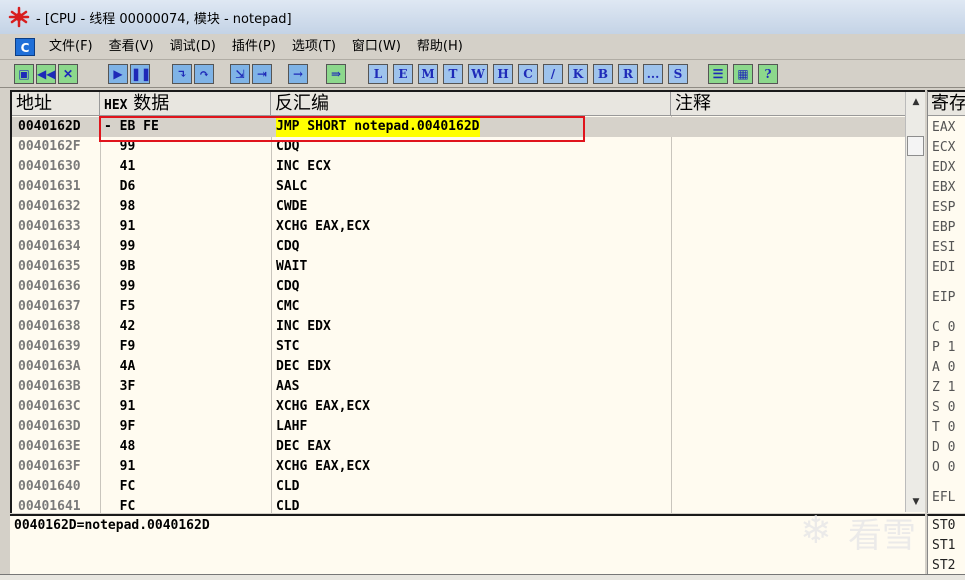 The width and height of the screenshot is (965, 580). I want to click on register-ecx: ECX, so click(943, 147).